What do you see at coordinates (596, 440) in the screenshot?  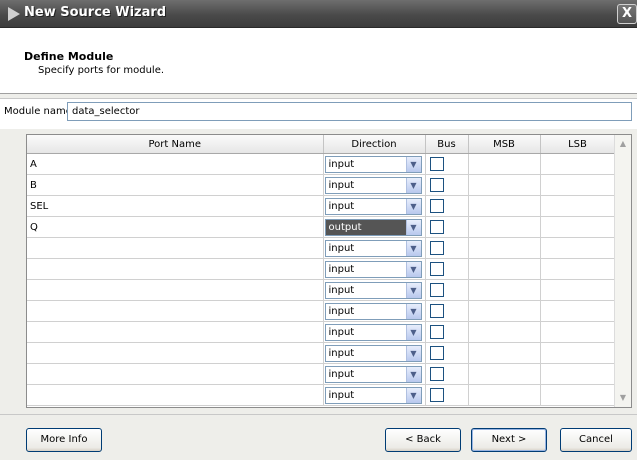 I see `cancel-button: Cancel` at bounding box center [596, 440].